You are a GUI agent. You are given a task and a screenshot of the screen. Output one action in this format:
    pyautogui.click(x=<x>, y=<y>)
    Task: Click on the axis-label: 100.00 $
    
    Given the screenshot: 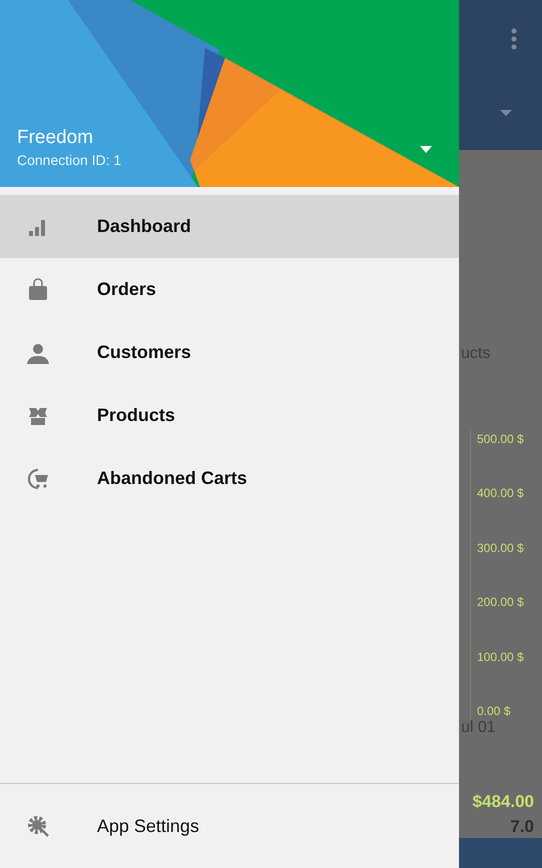 What is the action you would take?
    pyautogui.click(x=500, y=657)
    